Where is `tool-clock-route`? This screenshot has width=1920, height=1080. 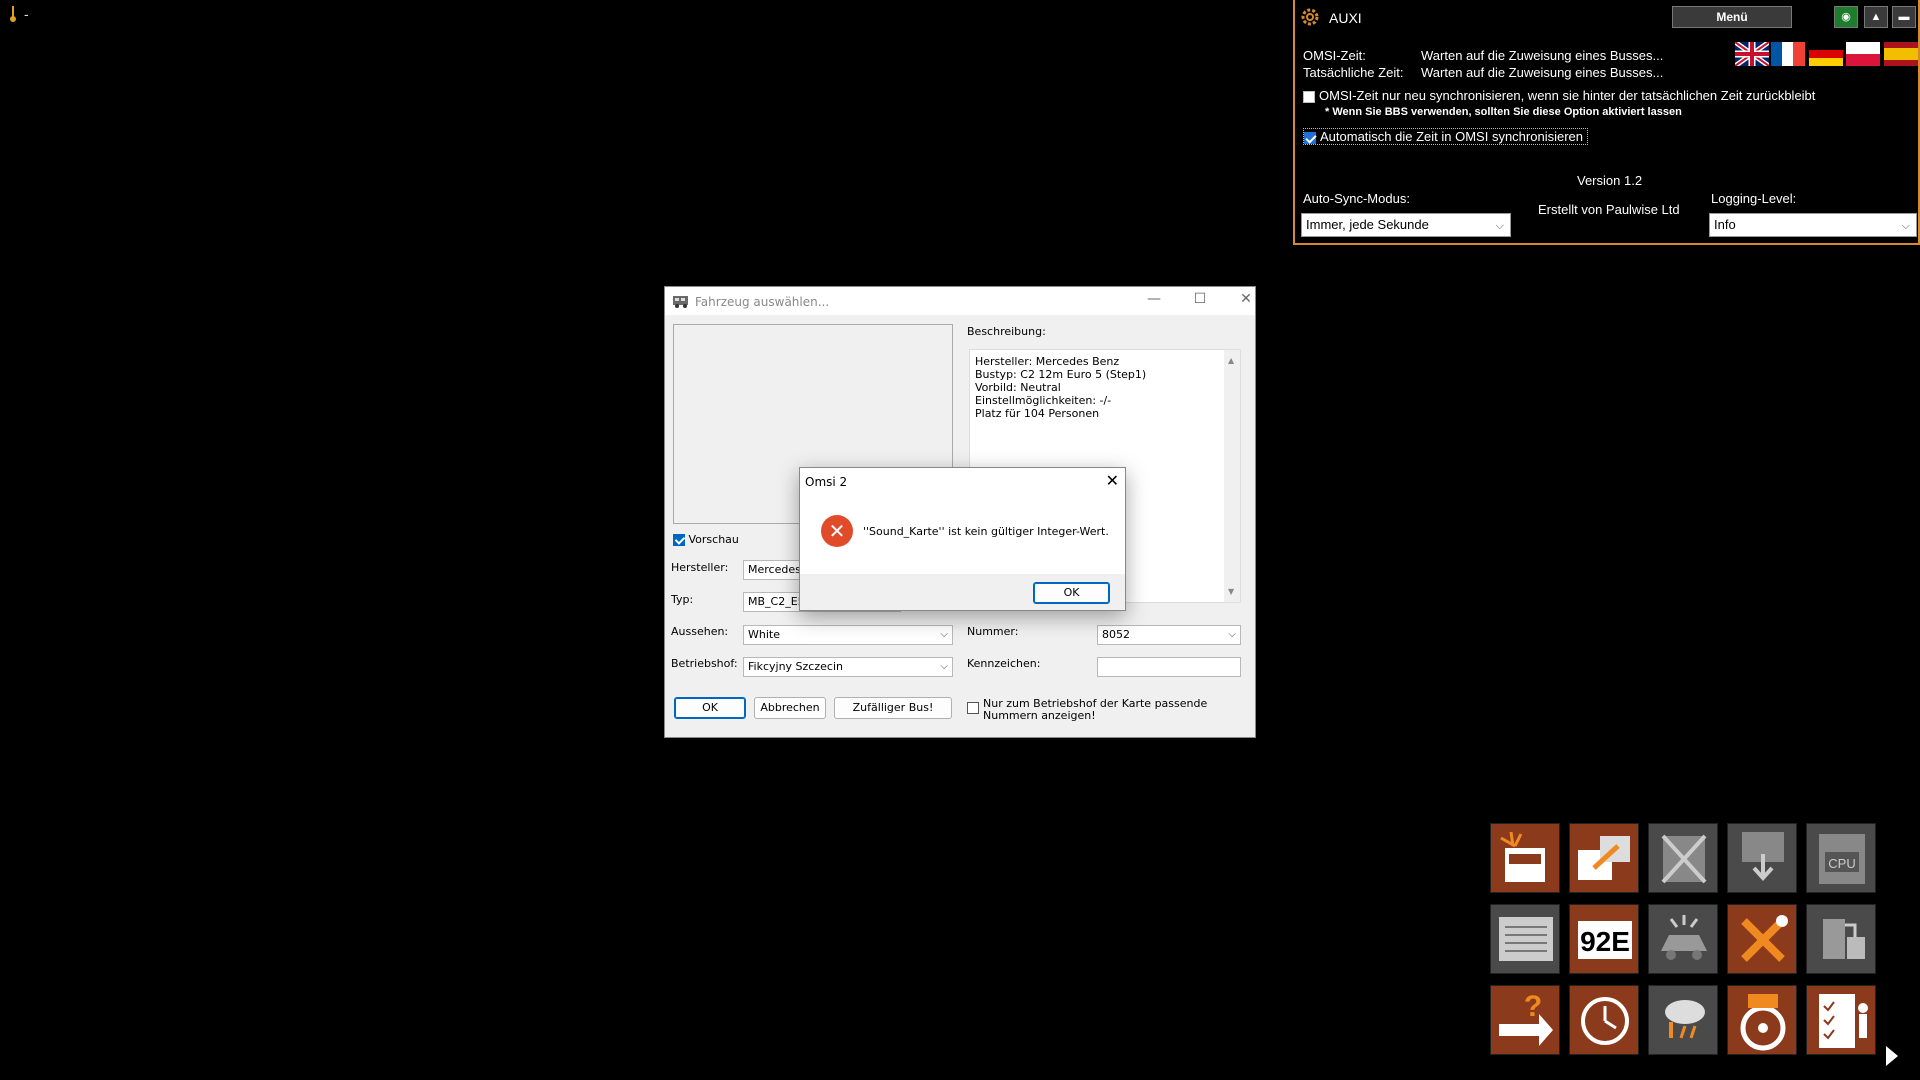 tool-clock-route is located at coordinates (1604, 1020).